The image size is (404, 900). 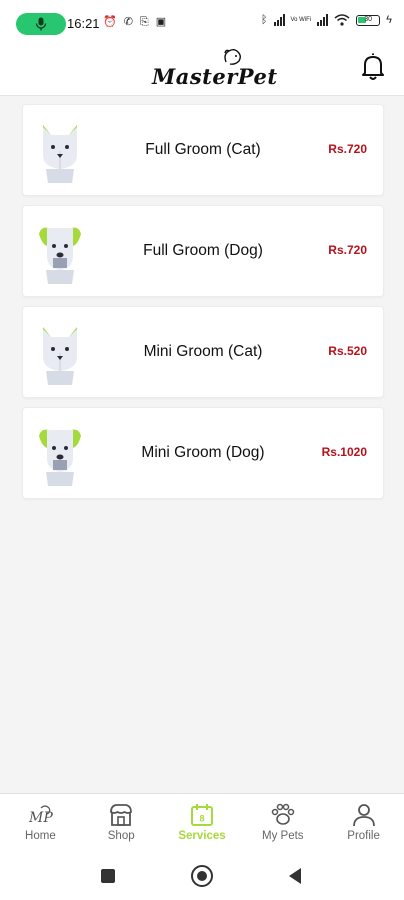 I want to click on signal-2-icon, so click(x=323, y=20).